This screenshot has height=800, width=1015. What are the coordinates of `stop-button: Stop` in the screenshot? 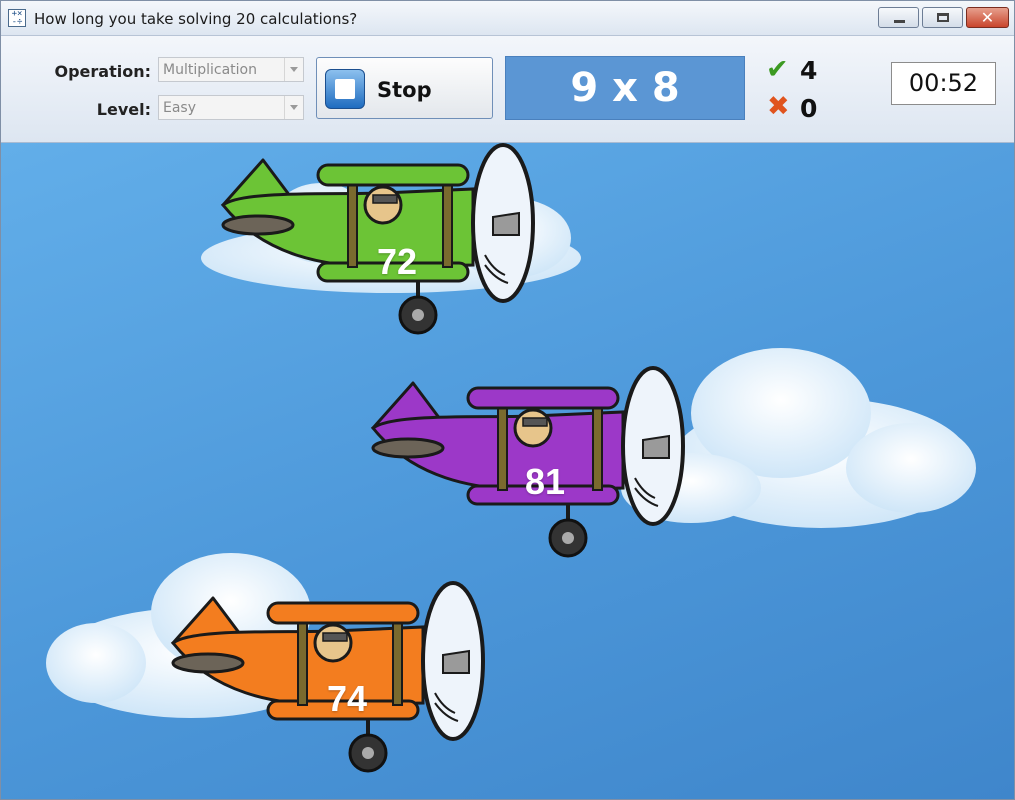 It's located at (404, 88).